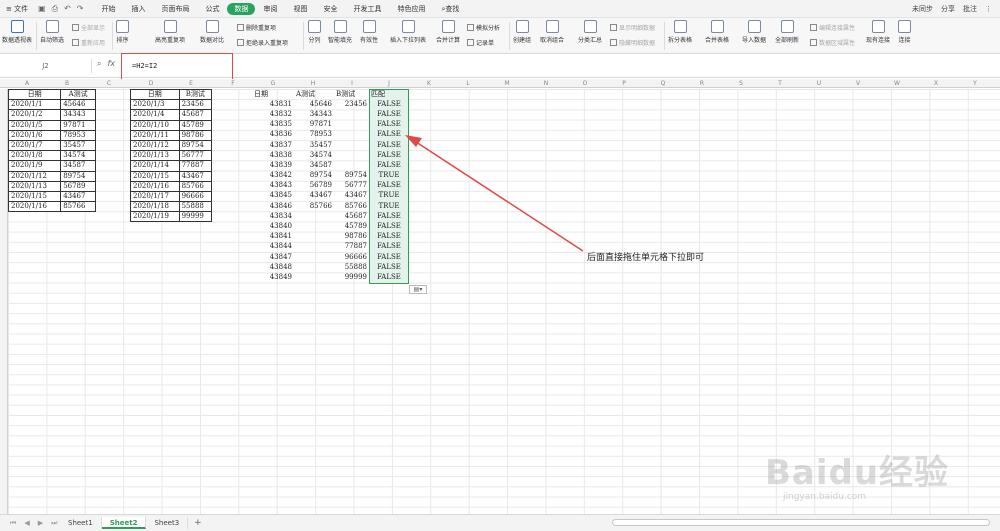 The height and width of the screenshot is (531, 1000). I want to click on arrow-head, so click(413, 141).